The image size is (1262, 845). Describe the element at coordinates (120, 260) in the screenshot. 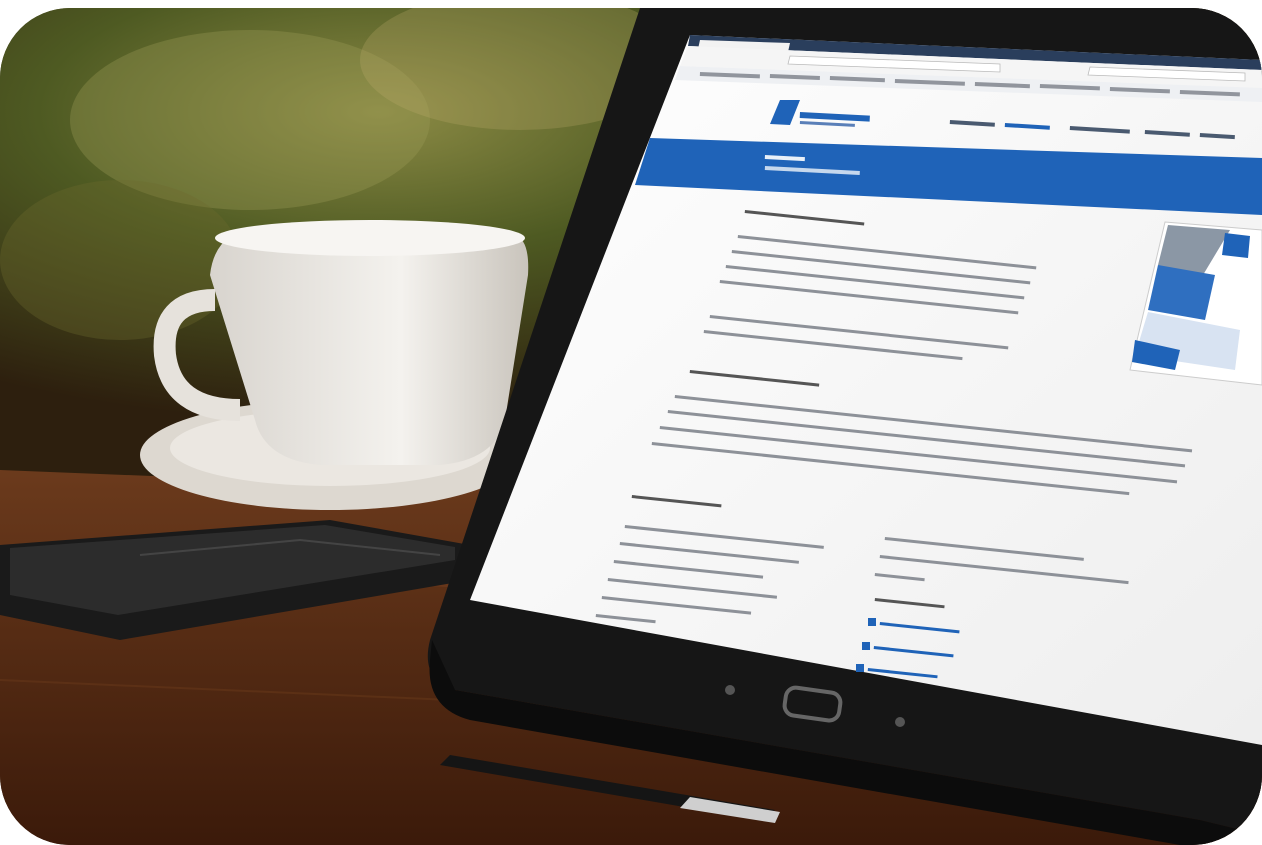

I see `bokeh-light` at that location.